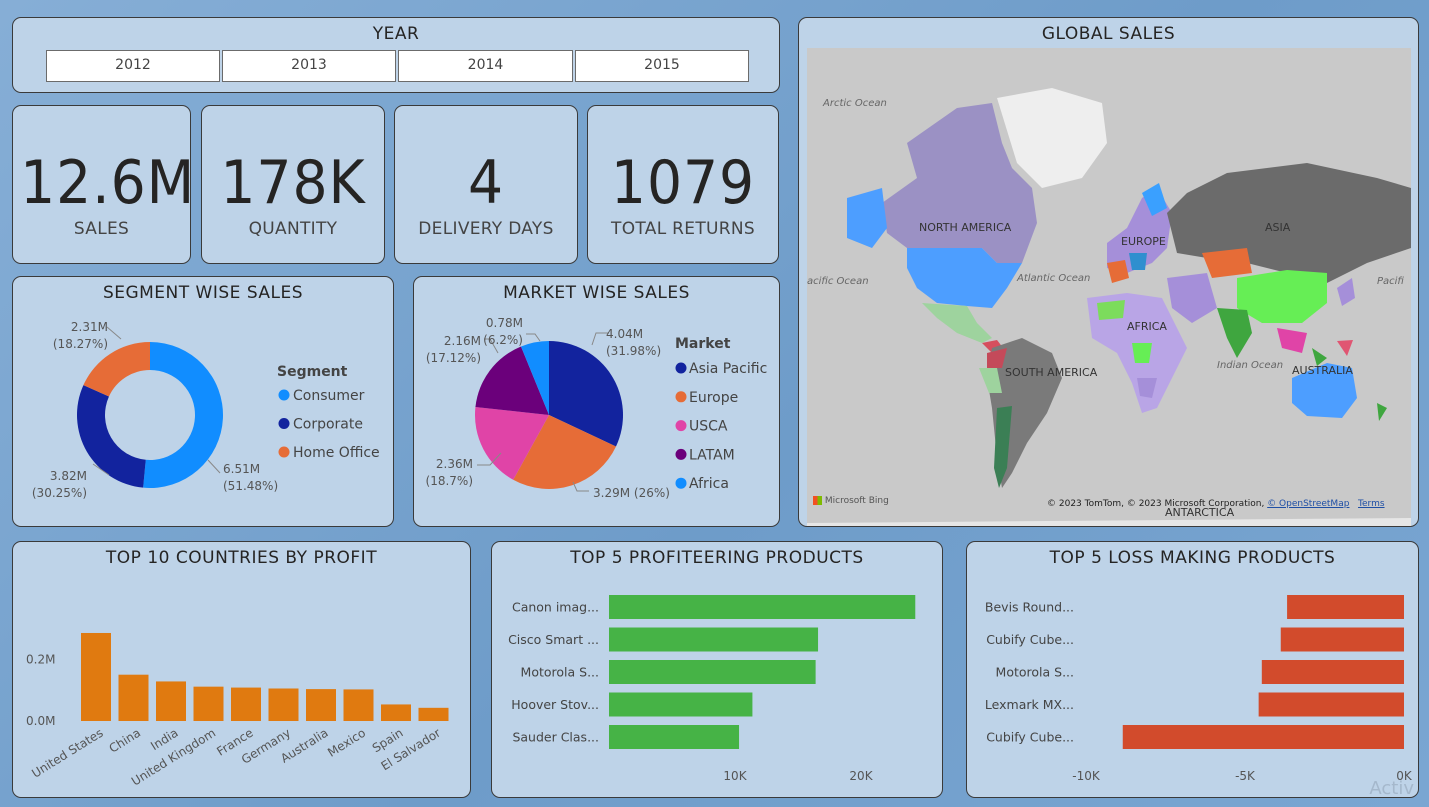  I want to click on segment-slice-consumer, so click(183, 415).